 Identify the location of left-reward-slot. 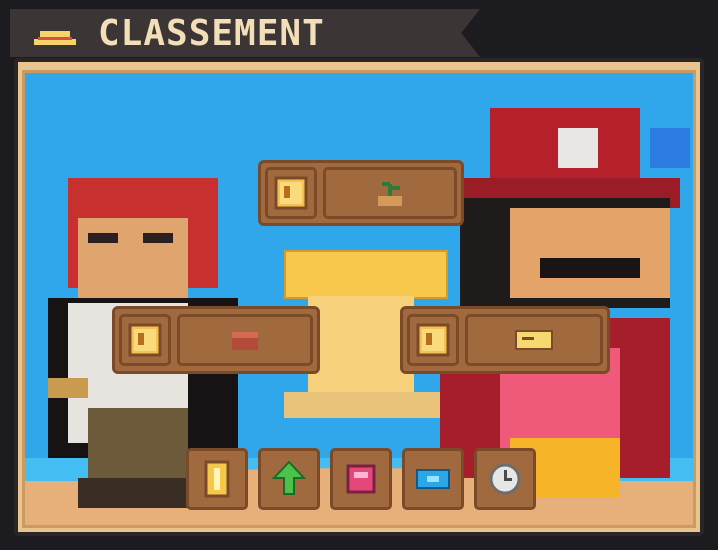
(245, 340).